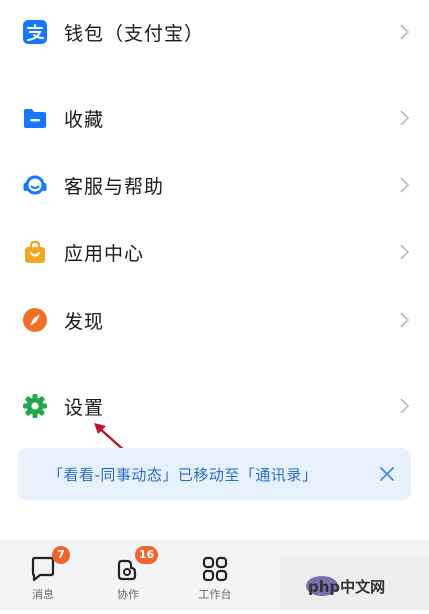 The image size is (429, 614). What do you see at coordinates (215, 569) in the screenshot?
I see `grid-icon` at bounding box center [215, 569].